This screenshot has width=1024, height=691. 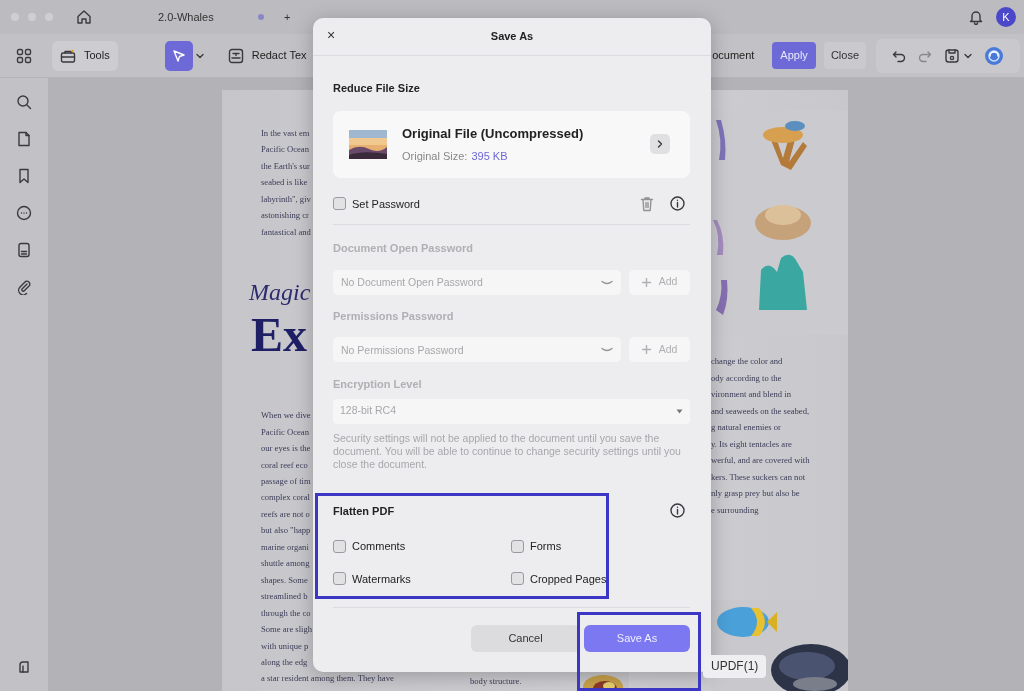 What do you see at coordinates (279, 55) in the screenshot?
I see `redact-text-tool: Redact Tex` at bounding box center [279, 55].